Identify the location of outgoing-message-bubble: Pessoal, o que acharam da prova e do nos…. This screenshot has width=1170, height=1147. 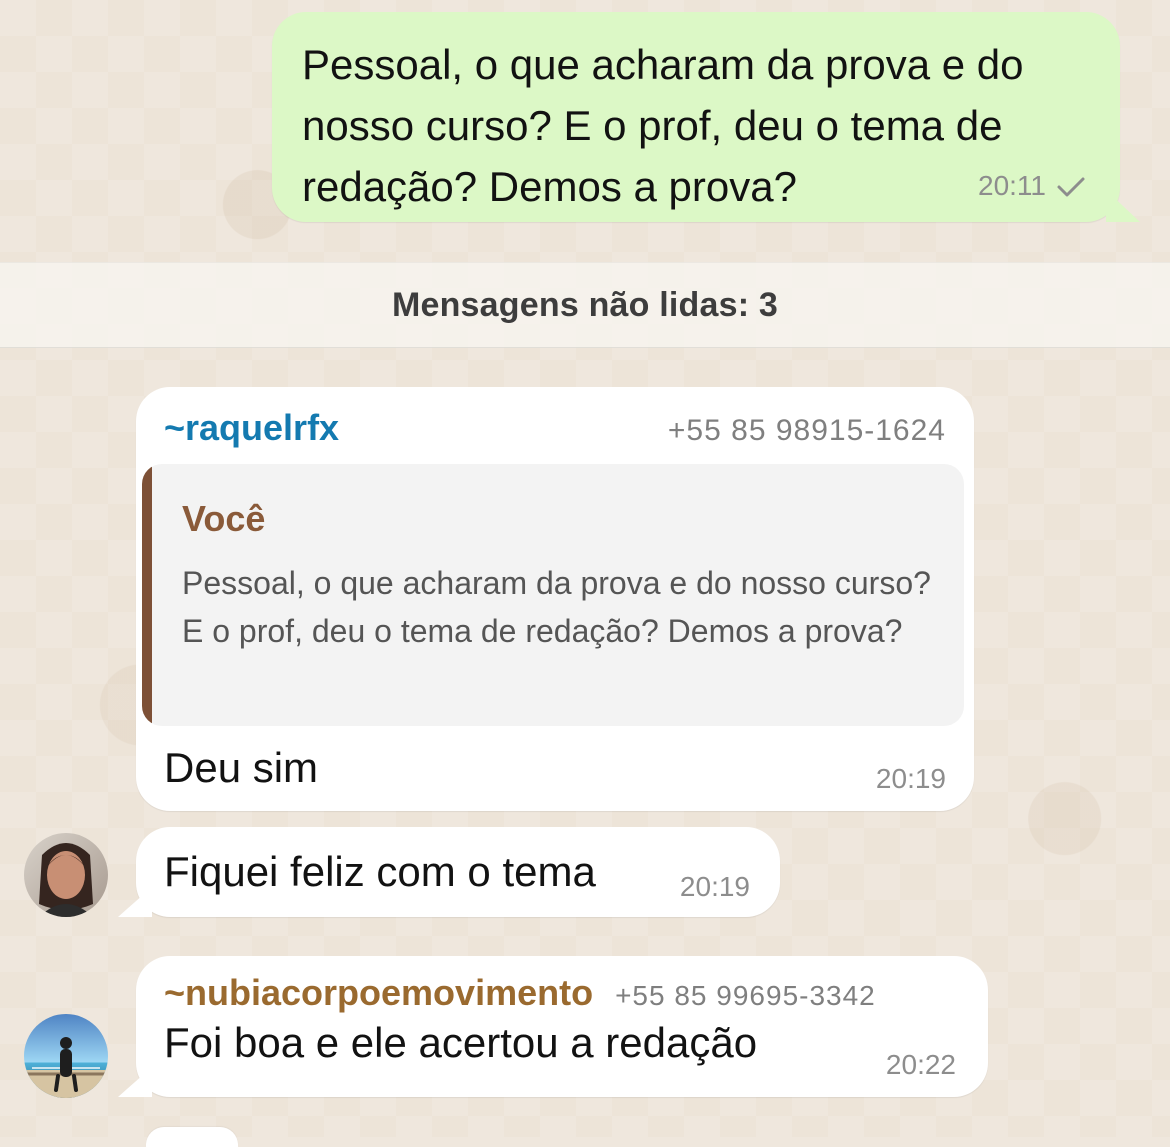
(696, 117).